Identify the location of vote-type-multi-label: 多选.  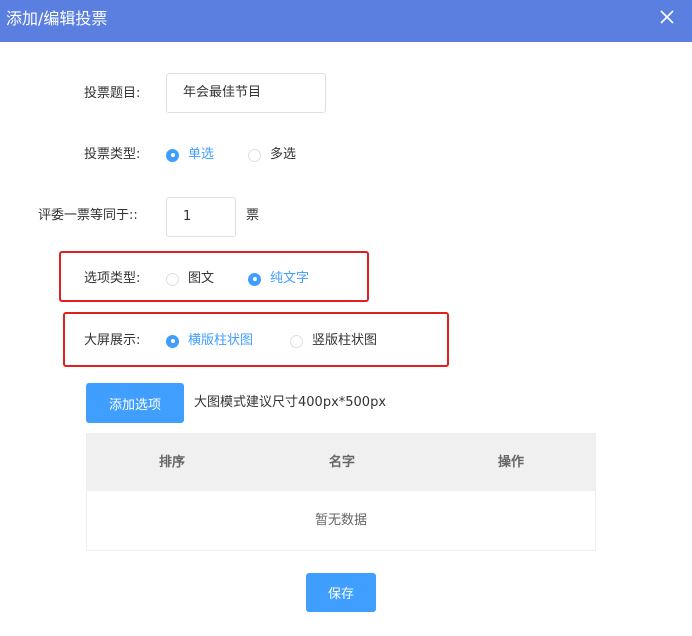
(283, 154).